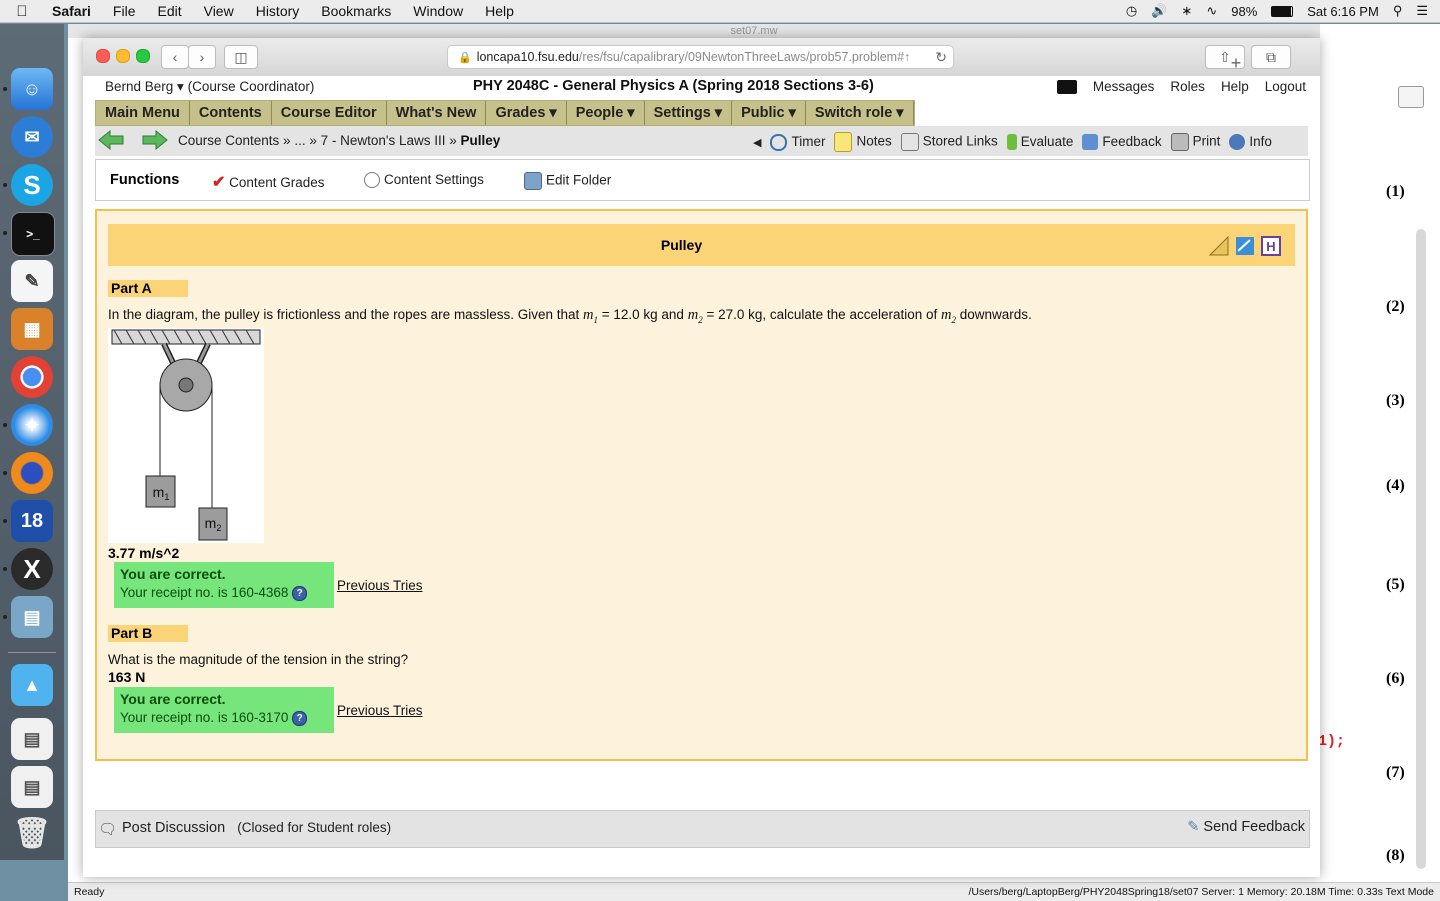 The width and height of the screenshot is (1440, 901). Describe the element at coordinates (108, 829) in the screenshot. I see `discussion-bubble-icon: 🗨` at that location.